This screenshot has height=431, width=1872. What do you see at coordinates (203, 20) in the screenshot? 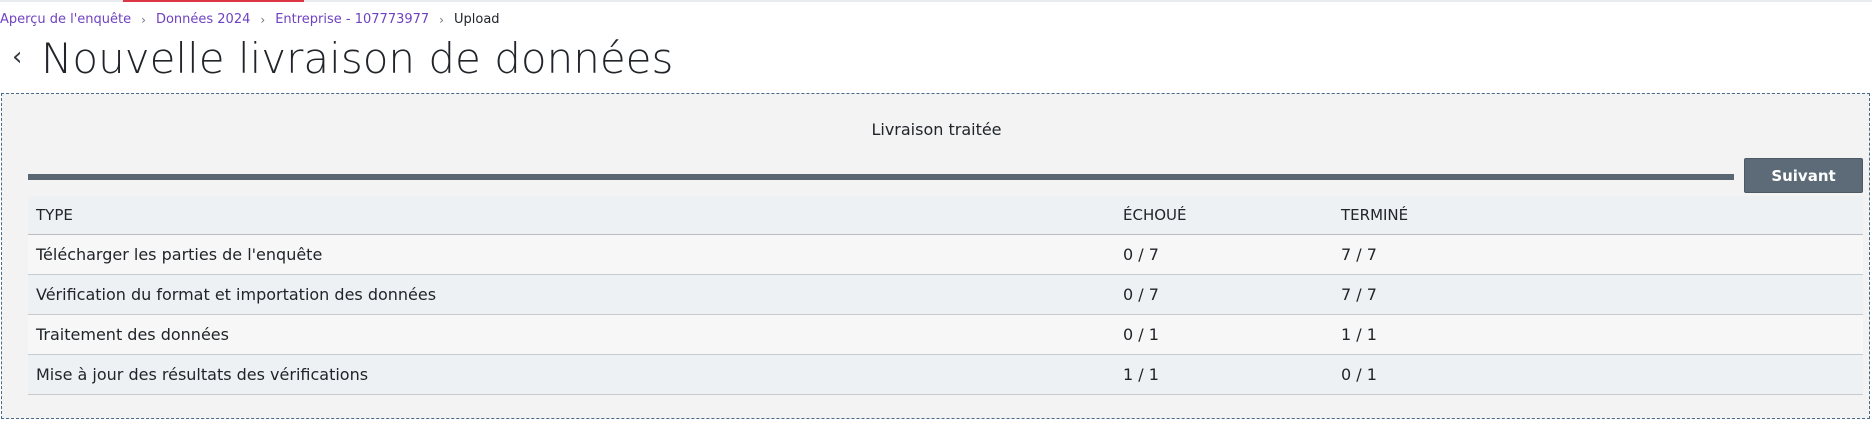
I see `breadcrumb-data-2024: Données 2024` at bounding box center [203, 20].